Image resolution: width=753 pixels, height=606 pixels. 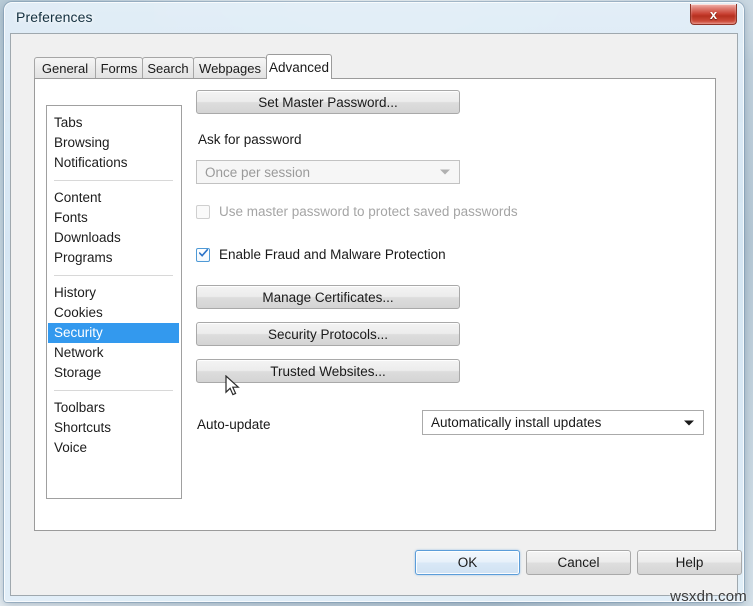 I want to click on ask-for-password-label: Ask for password, so click(x=250, y=139).